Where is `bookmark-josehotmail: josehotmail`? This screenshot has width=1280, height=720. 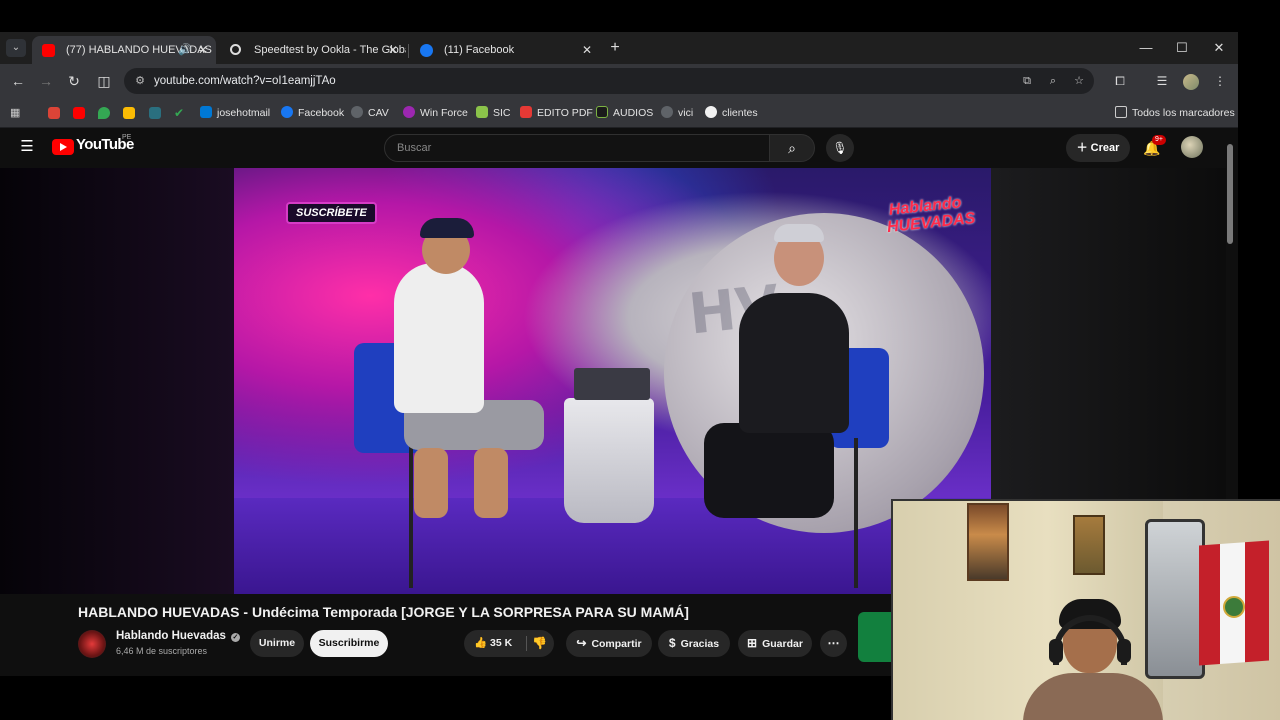 bookmark-josehotmail: josehotmail is located at coordinates (235, 113).